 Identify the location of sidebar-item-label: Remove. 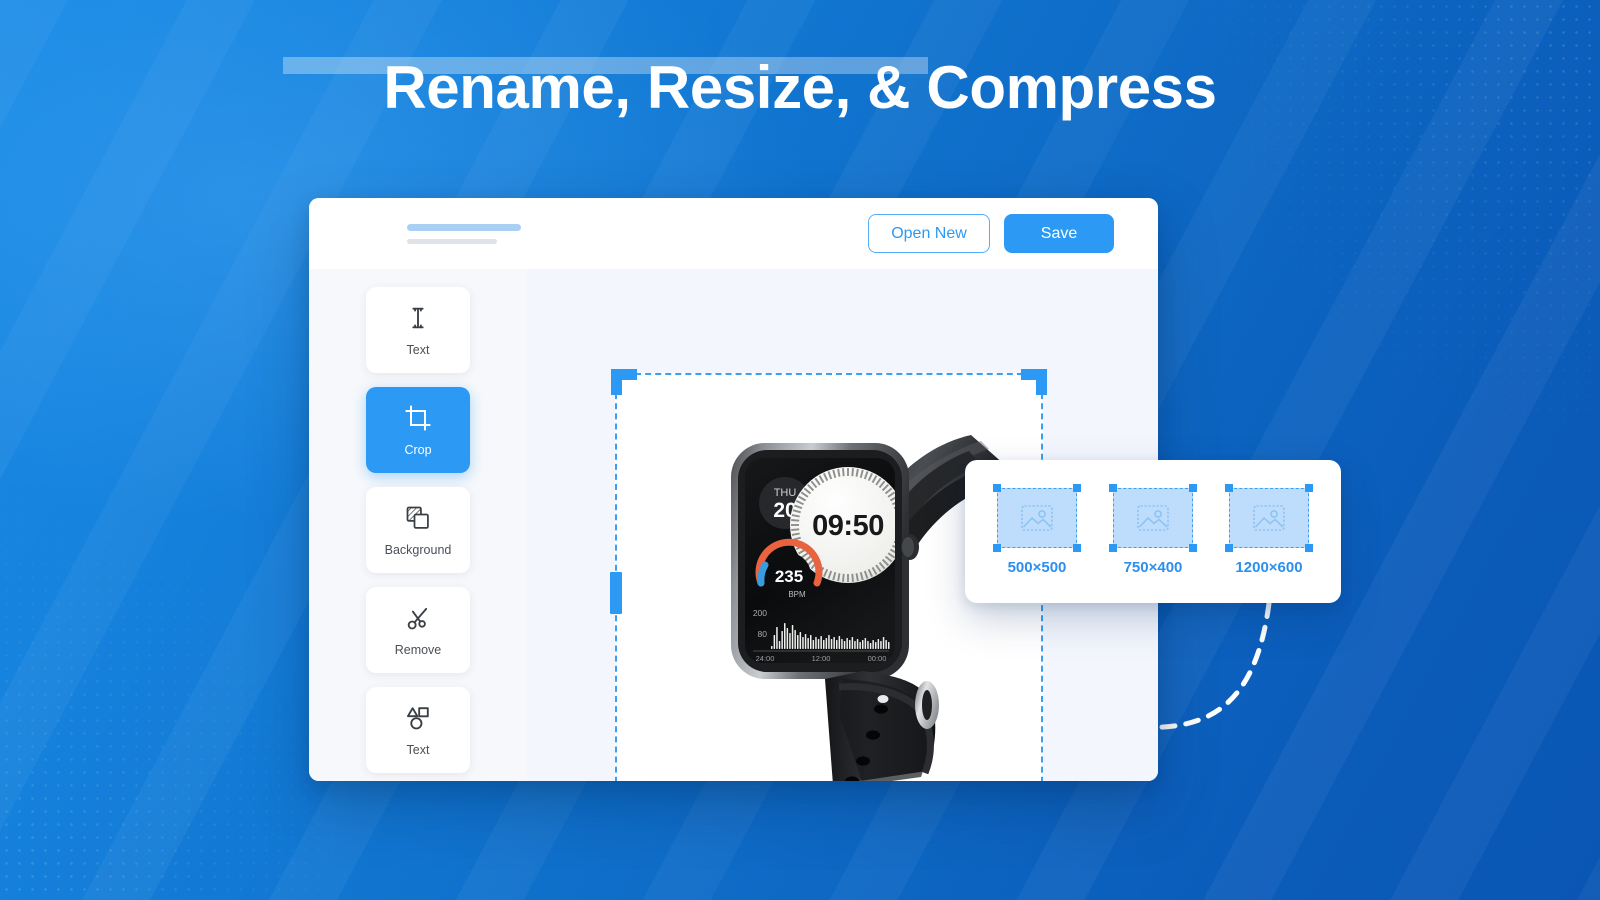
(418, 649).